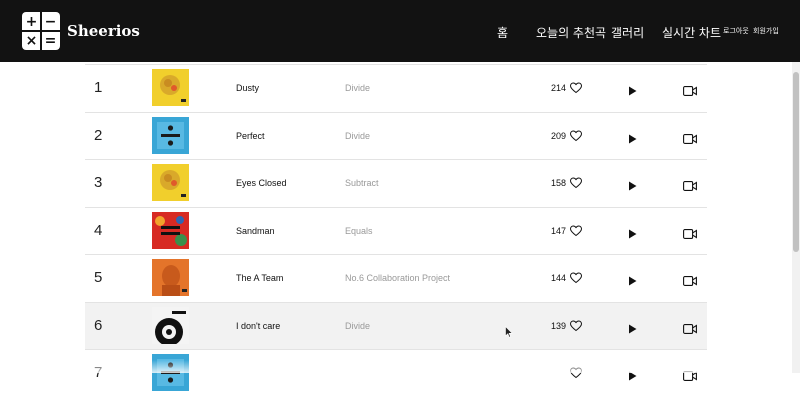 Image resolution: width=800 pixels, height=397 pixels. What do you see at coordinates (103, 31) in the screenshot?
I see `brand-name: Sheerios` at bounding box center [103, 31].